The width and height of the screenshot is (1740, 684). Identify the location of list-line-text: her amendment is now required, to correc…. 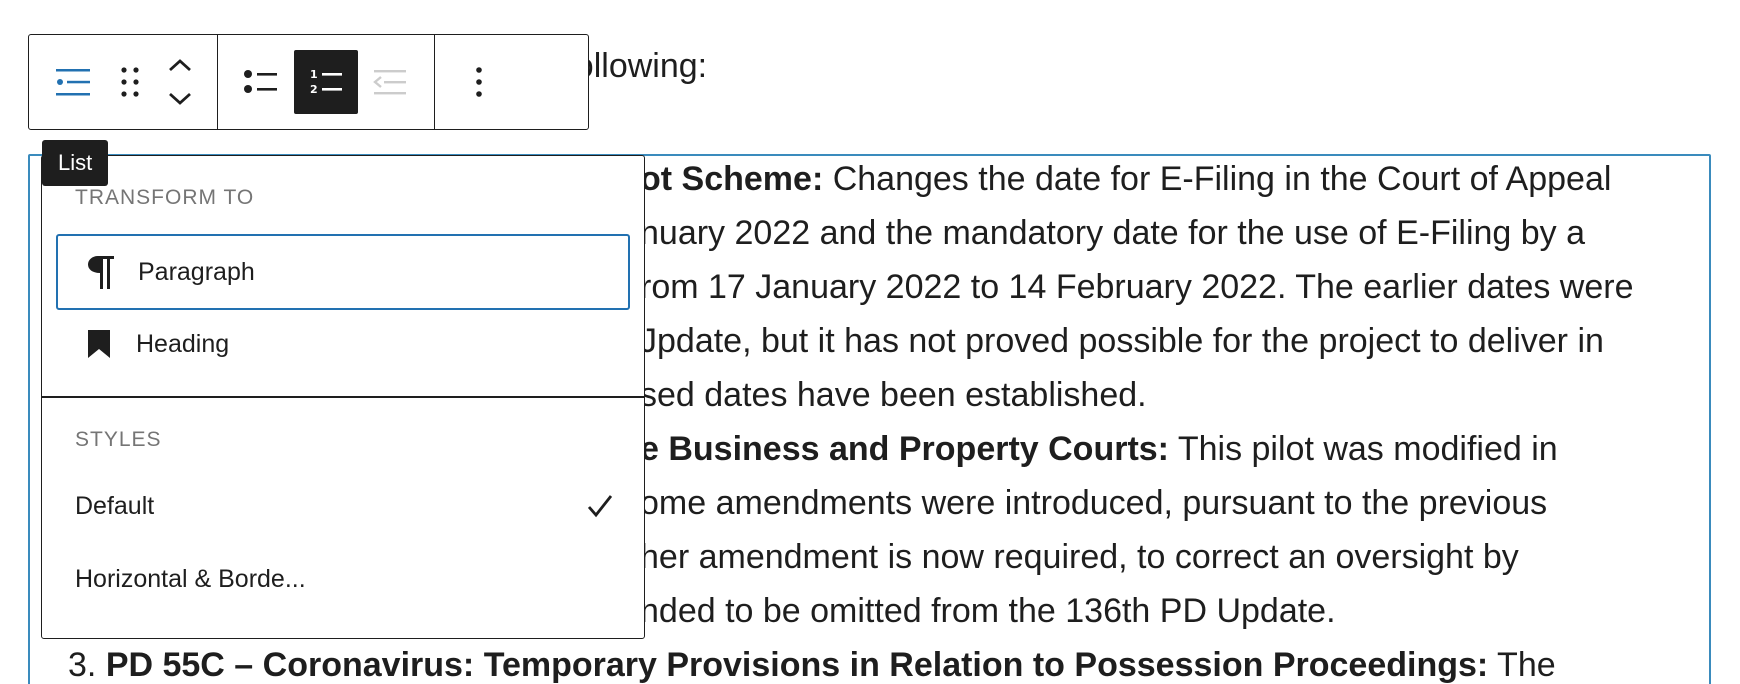
(1079, 557).